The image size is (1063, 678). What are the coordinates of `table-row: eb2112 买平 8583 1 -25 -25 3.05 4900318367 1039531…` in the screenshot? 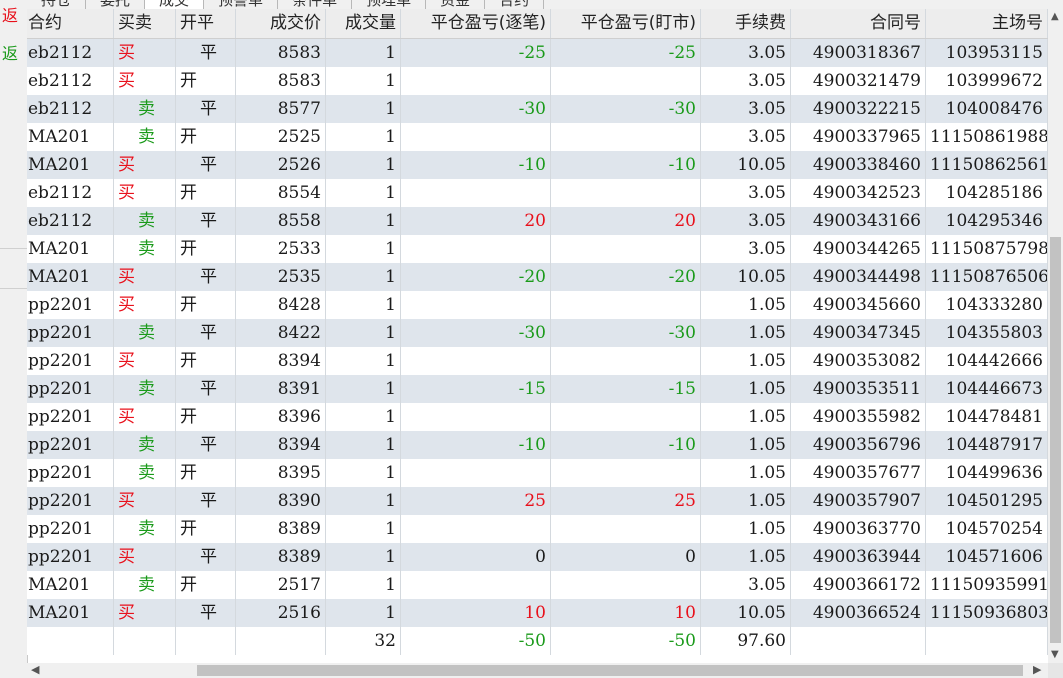 It's located at (537, 53).